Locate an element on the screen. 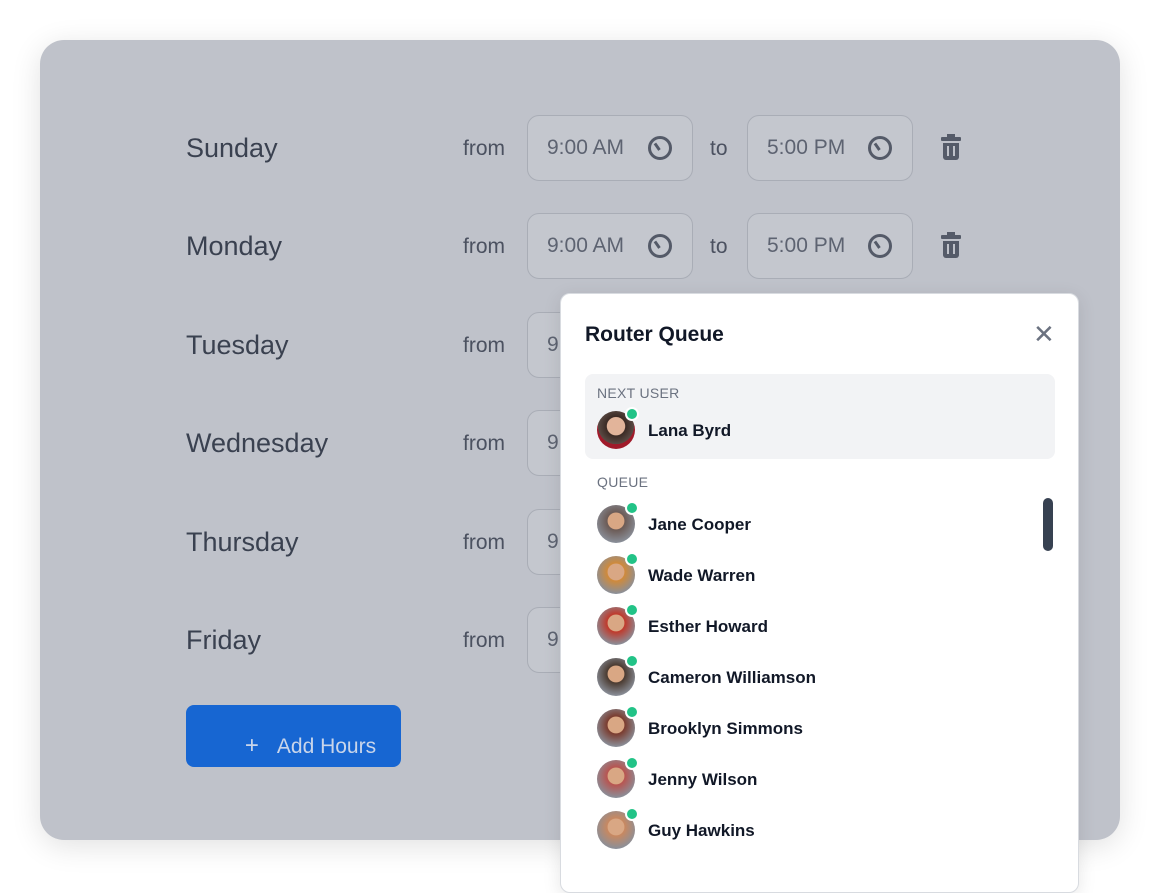 Image resolution: width=1160 pixels, height=893 pixels. queue-user: Cameron Williamson is located at coordinates (817, 676).